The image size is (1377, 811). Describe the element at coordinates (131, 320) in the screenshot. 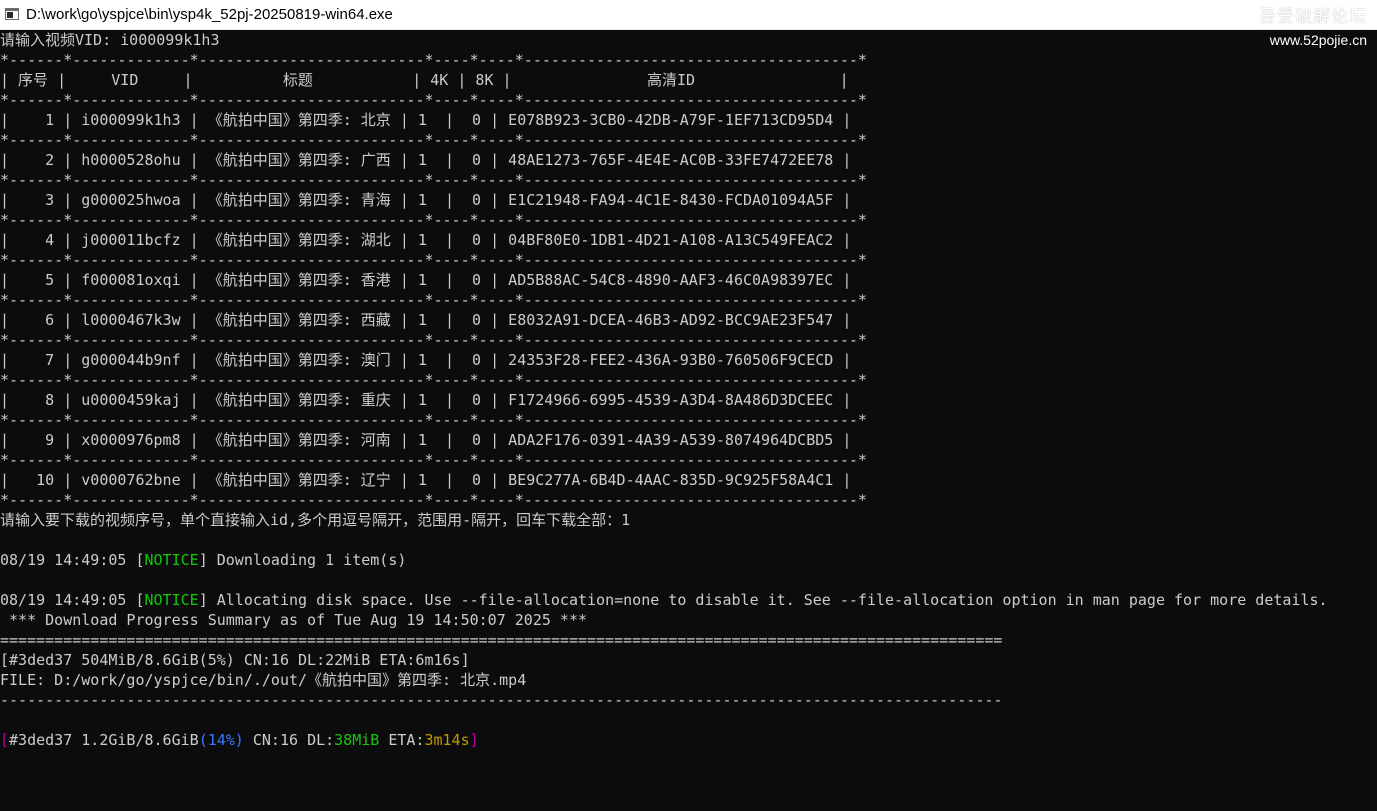

I see `cell-vid: l0000467k3w` at that location.